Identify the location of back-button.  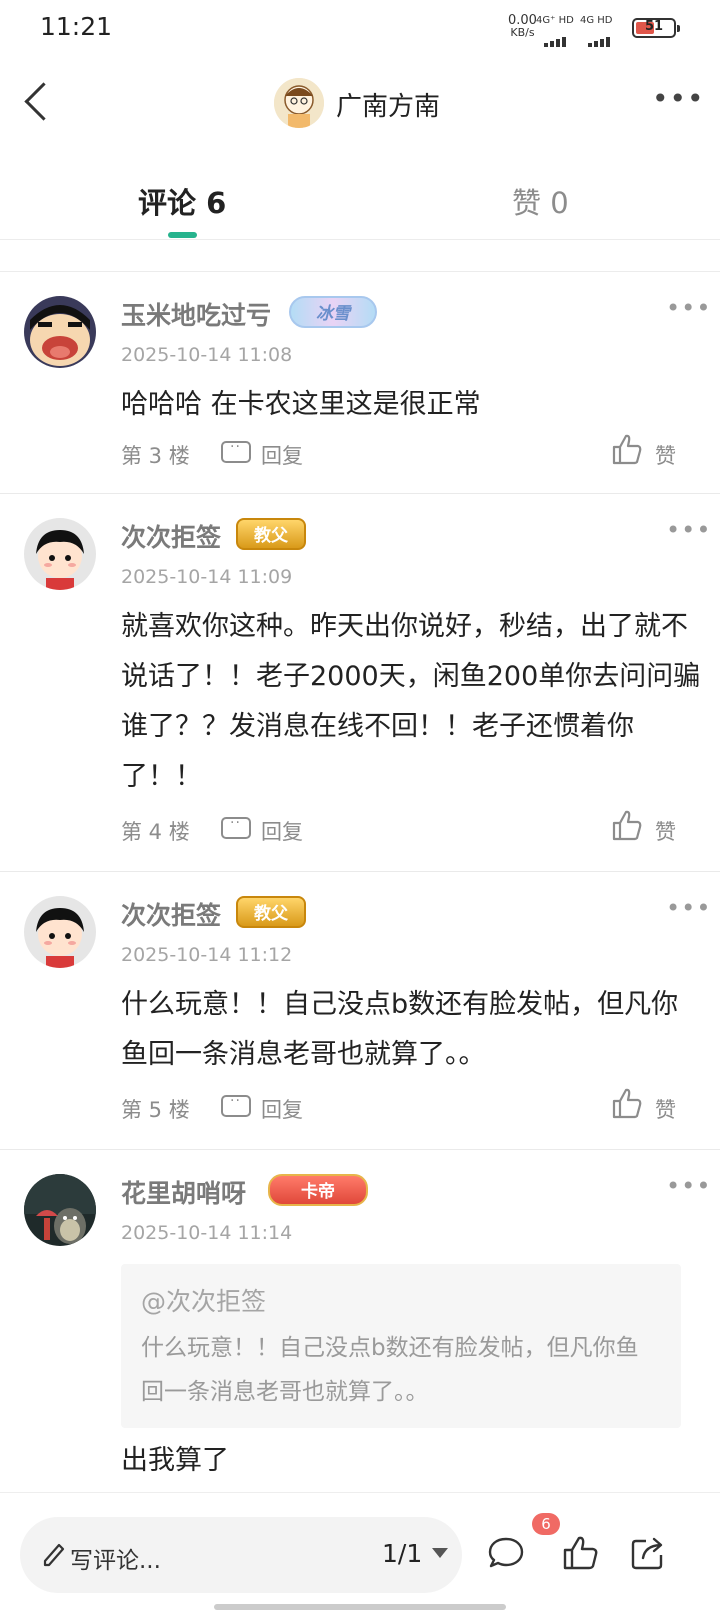
(38, 102).